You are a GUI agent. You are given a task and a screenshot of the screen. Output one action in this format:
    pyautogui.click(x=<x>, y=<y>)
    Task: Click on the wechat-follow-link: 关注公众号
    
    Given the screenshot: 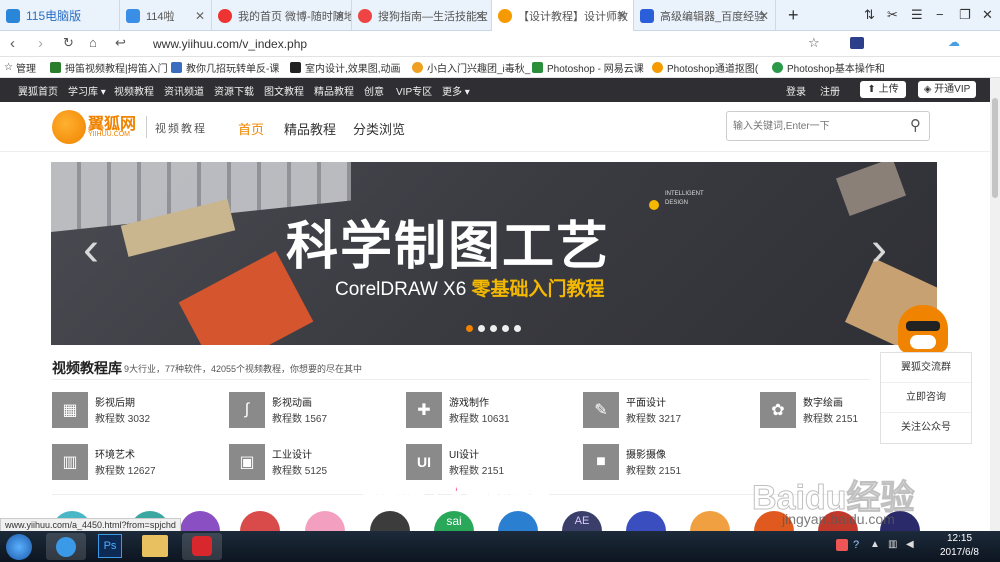 What is the action you would take?
    pyautogui.click(x=926, y=428)
    